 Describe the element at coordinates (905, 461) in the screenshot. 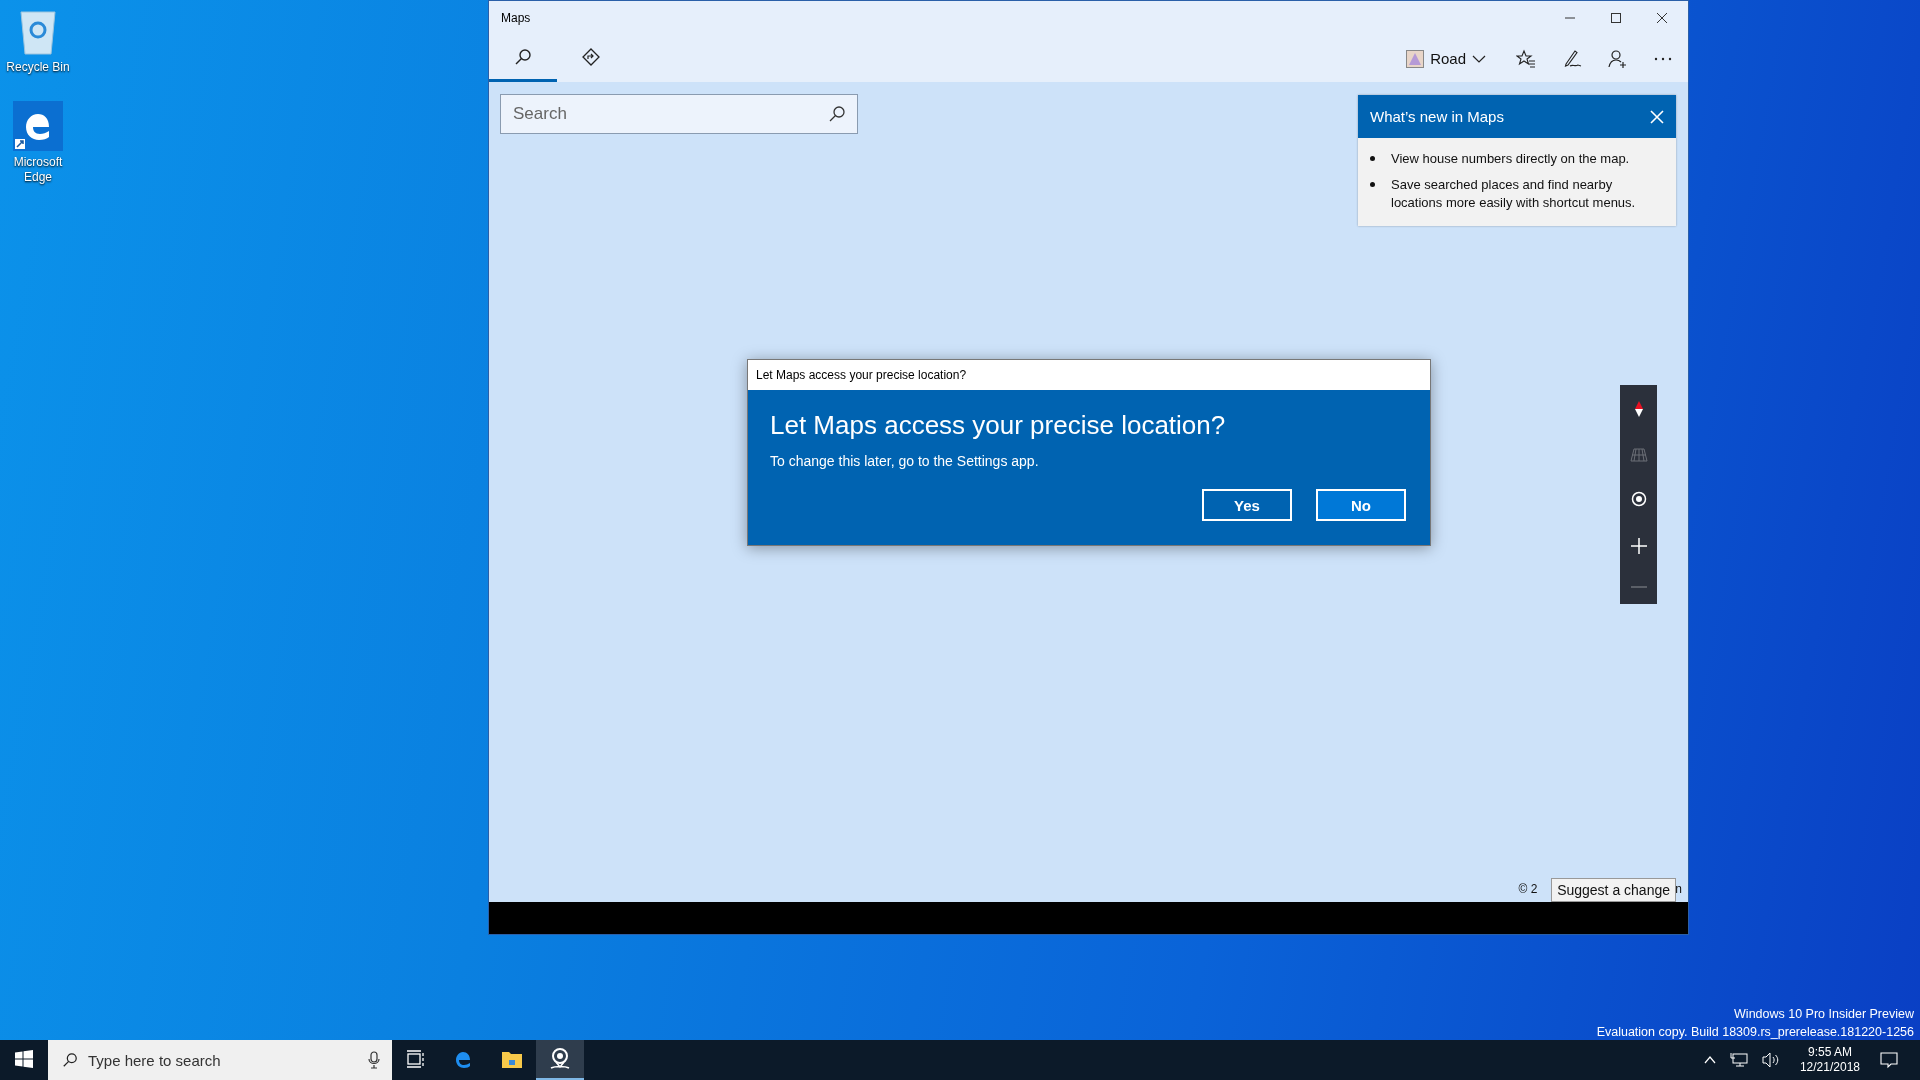

I see `dialog-message: To change this later, go to the Settings app.` at that location.